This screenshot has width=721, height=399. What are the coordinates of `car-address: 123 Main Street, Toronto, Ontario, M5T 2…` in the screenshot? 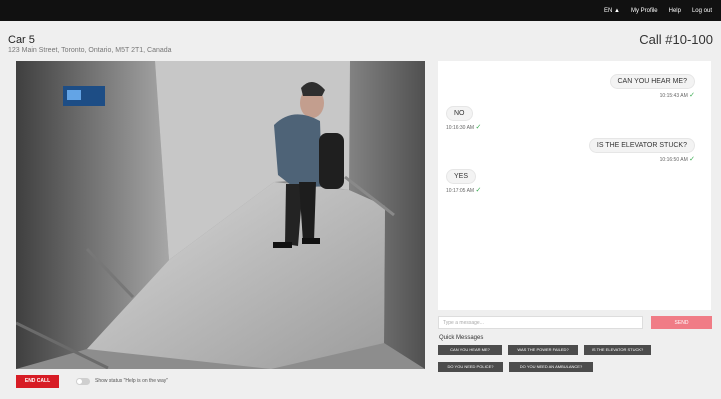 It's located at (90, 50).